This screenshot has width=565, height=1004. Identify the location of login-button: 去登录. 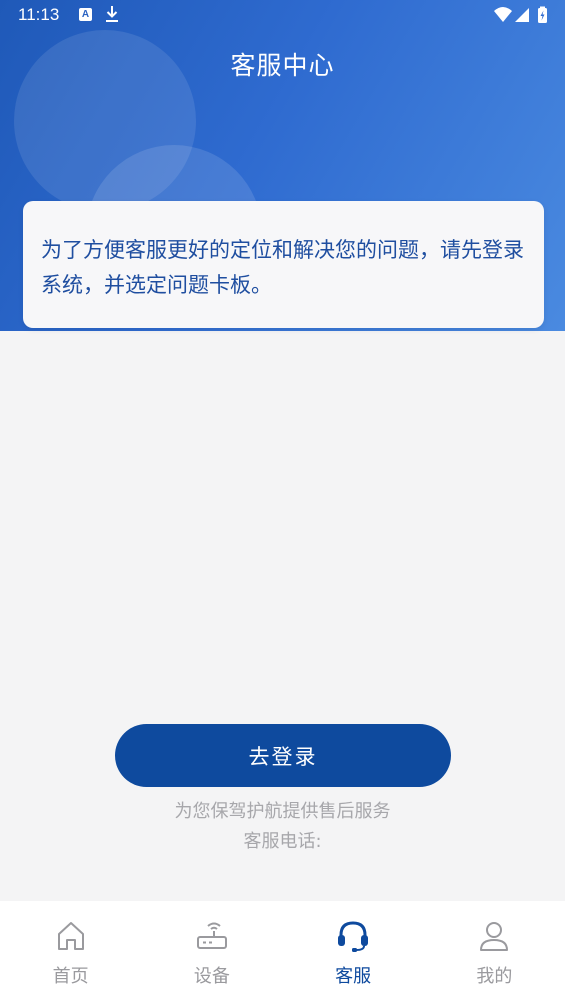
(283, 755).